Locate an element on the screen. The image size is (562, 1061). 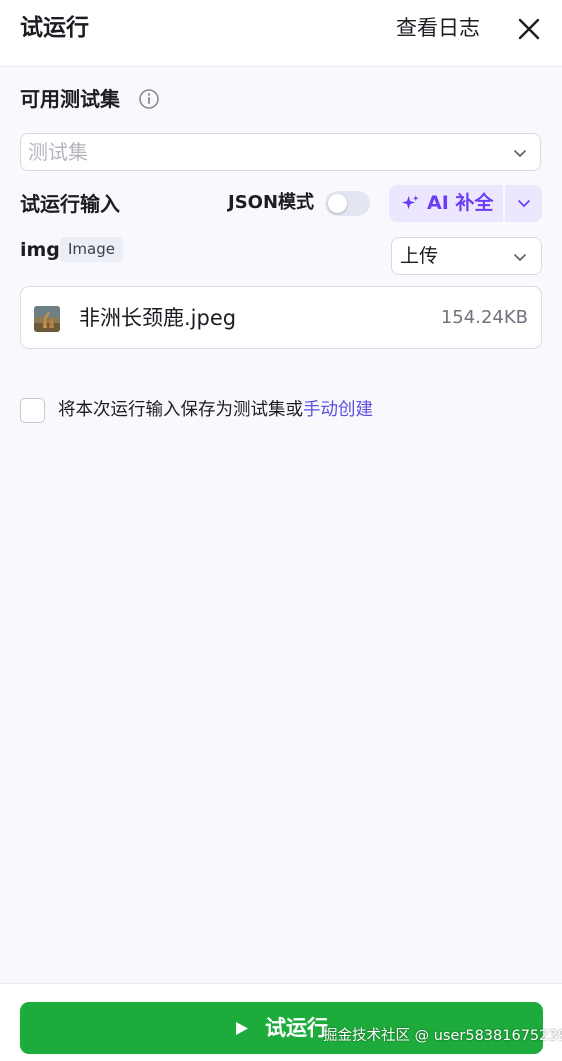
save-as-test-set-text: 将本次运行输入保存为测试集或手动创建 is located at coordinates (215, 410).